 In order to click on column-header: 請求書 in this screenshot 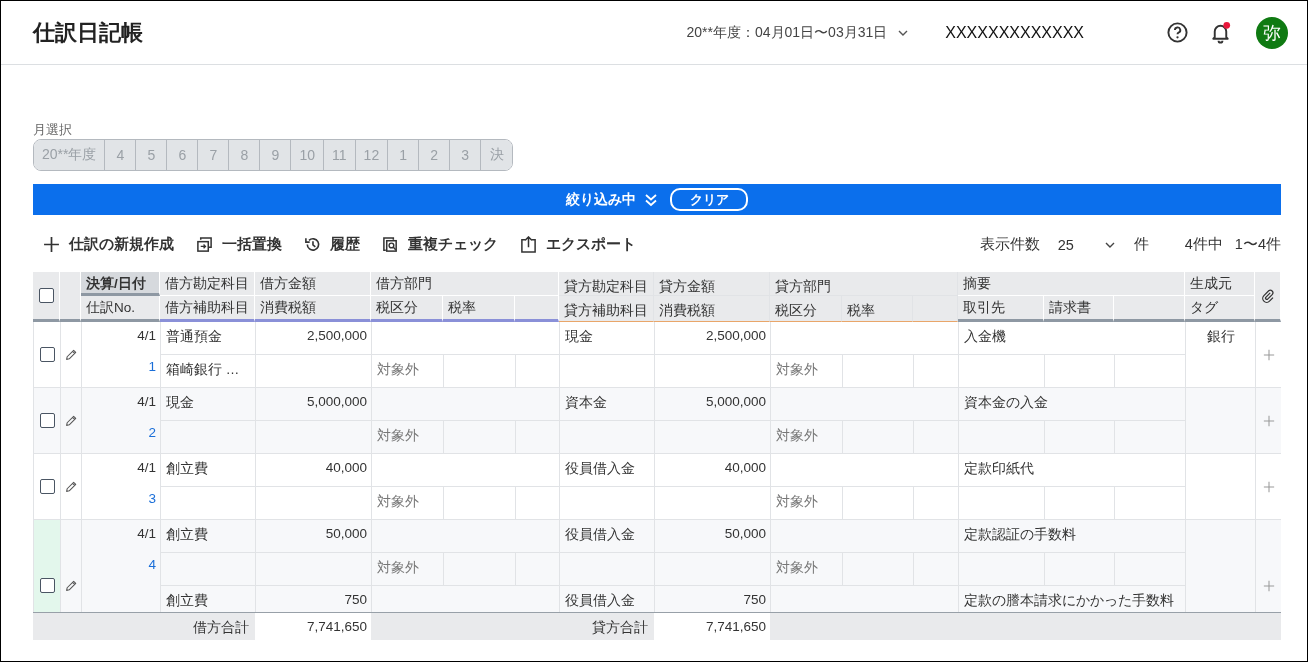, I will do `click(1079, 309)`.